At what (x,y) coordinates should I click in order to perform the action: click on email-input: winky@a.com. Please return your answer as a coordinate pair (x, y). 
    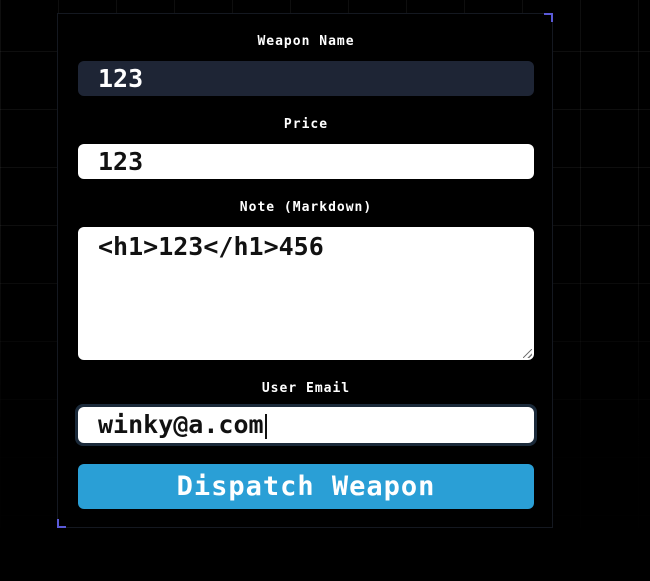
    Looking at the image, I should click on (306, 425).